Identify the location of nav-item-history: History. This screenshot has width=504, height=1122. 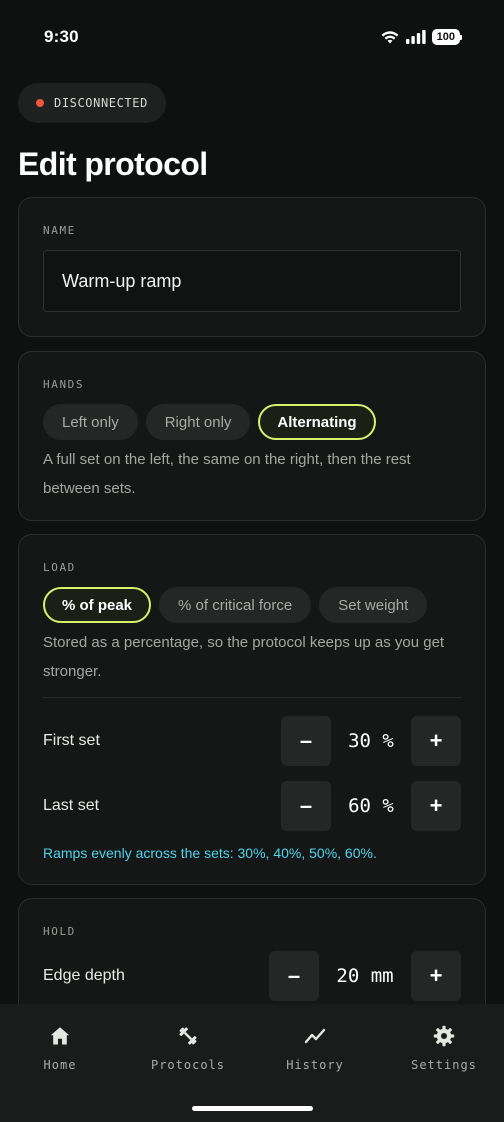
(315, 1048).